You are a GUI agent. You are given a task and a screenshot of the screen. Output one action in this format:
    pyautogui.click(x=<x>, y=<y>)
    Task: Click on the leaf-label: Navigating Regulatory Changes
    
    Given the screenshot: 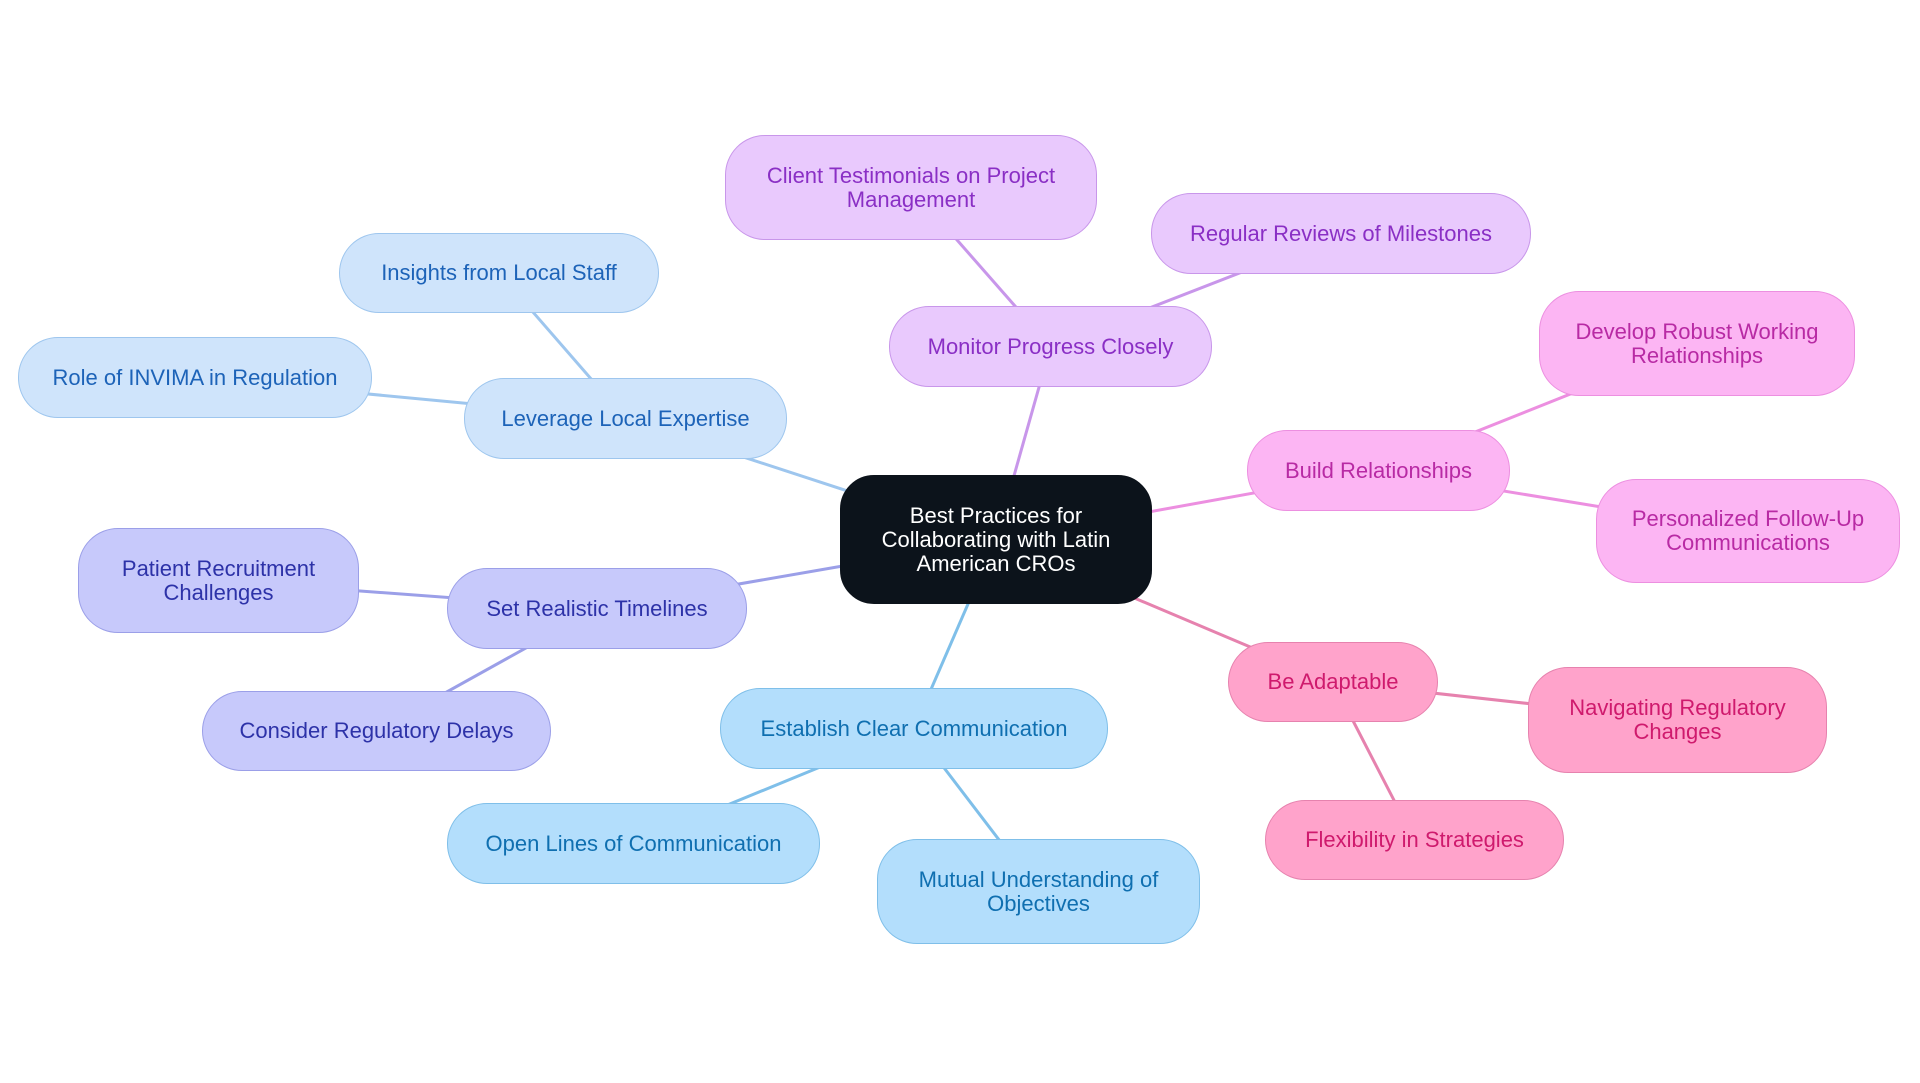 What is the action you would take?
    pyautogui.click(x=1677, y=719)
    